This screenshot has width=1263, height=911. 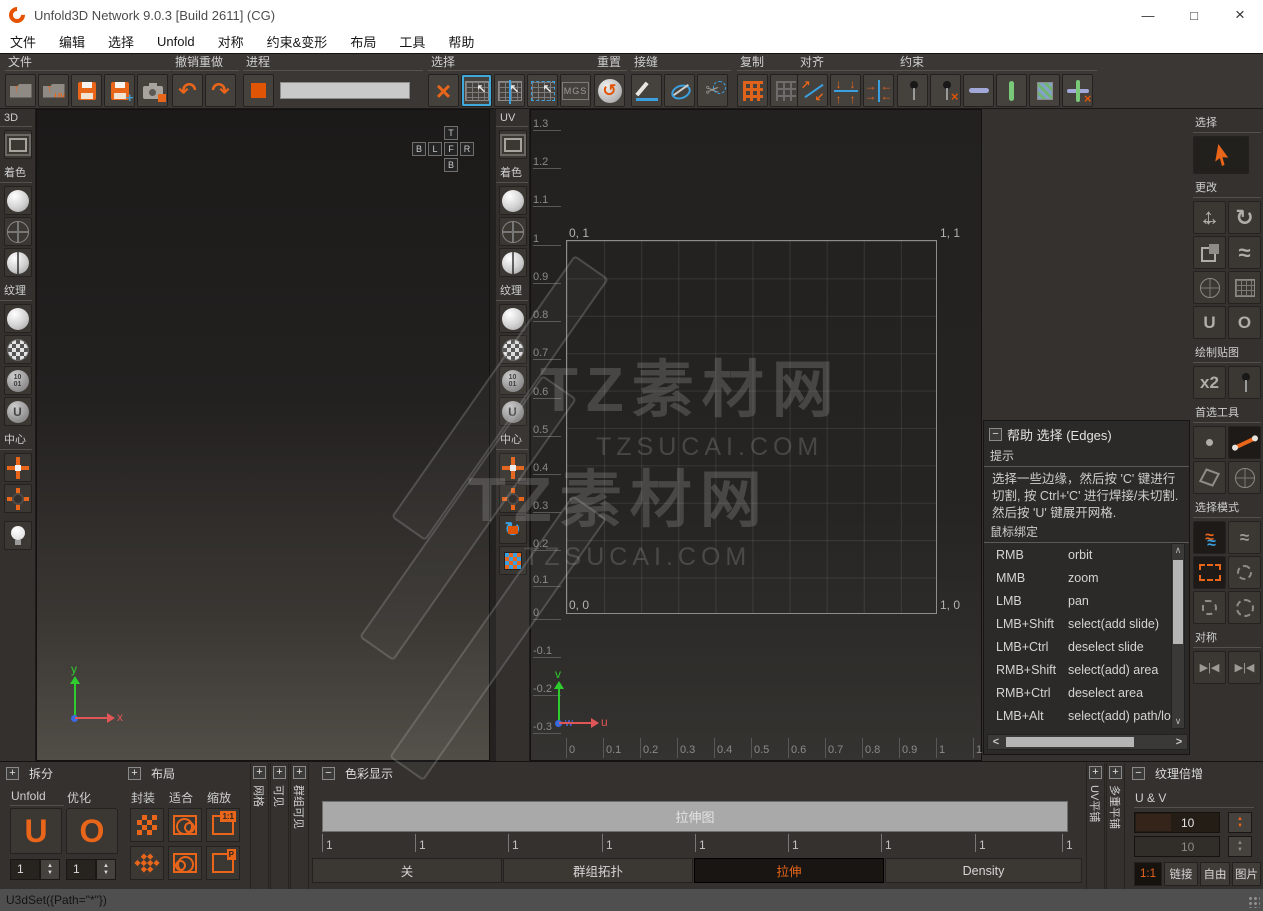 I want to click on mode-arc-button: ≈, so click(x=1244, y=537).